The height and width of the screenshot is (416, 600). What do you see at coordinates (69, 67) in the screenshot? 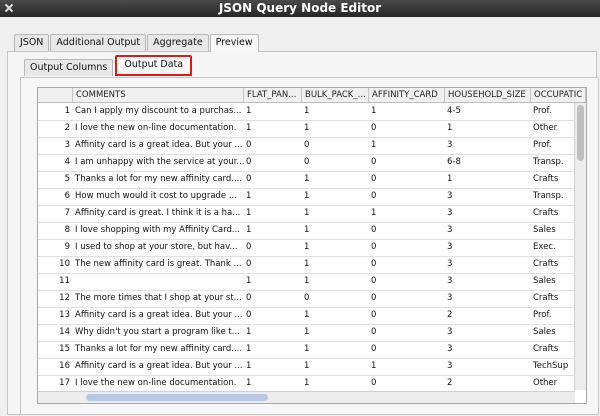
I see `tab-output-columns: Output Columns` at bounding box center [69, 67].